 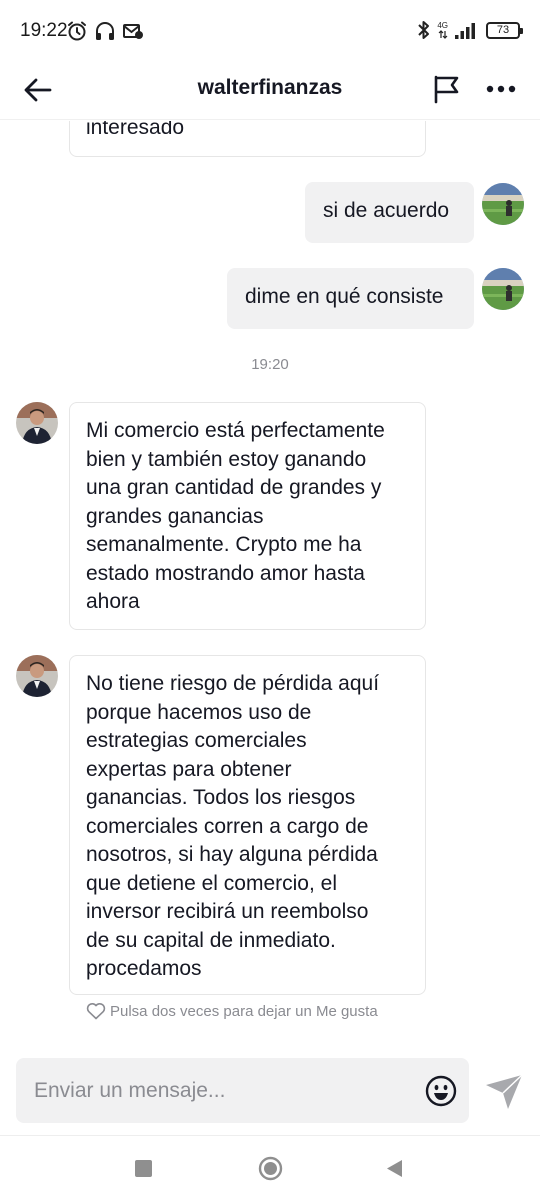 I want to click on message-bubble-outgoing: dime en qué consiste, so click(x=350, y=298).